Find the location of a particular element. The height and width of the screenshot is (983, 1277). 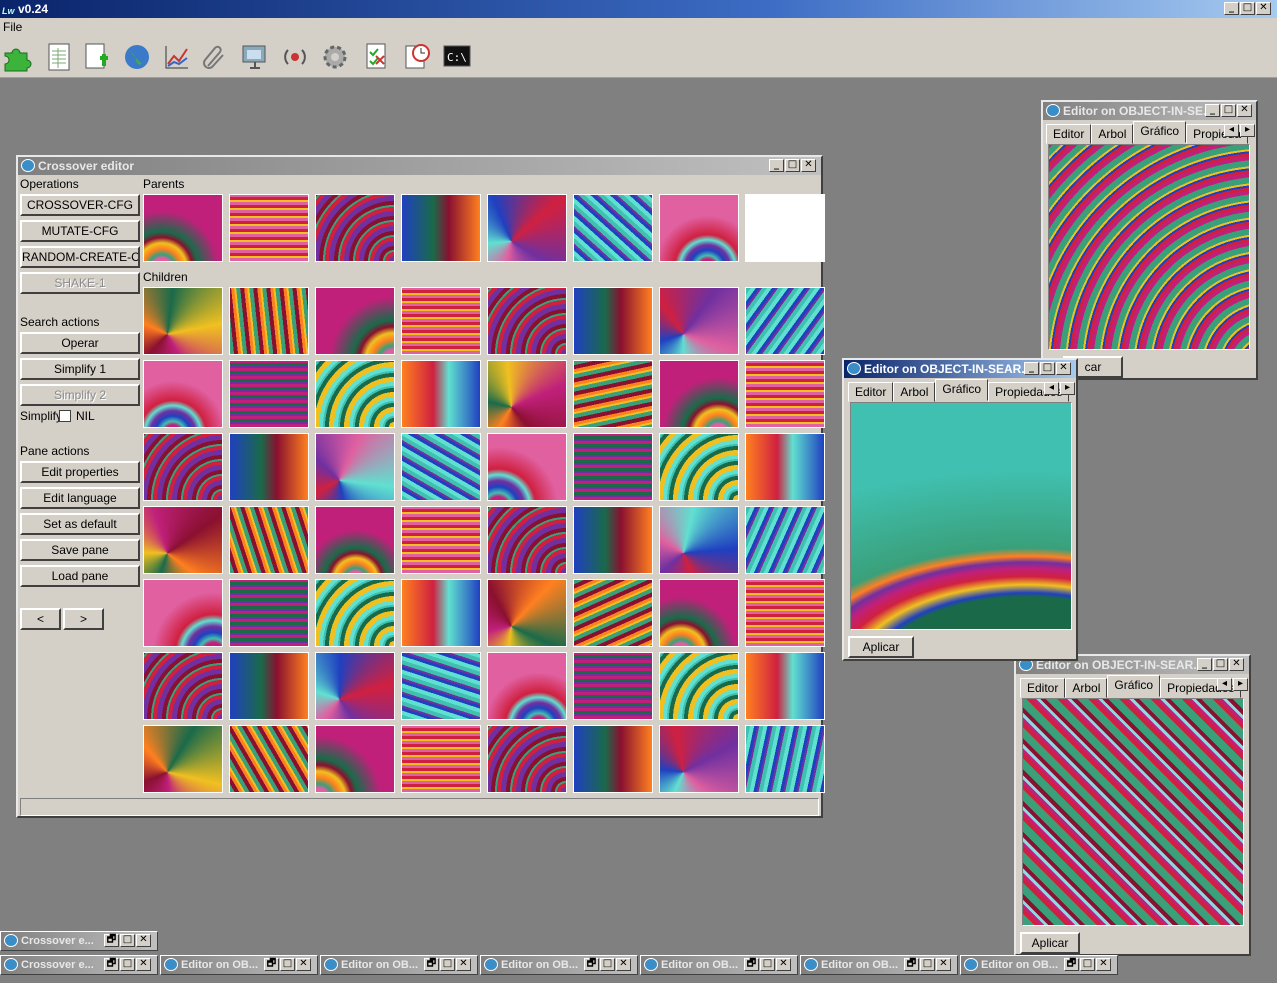

monitor-icon is located at coordinates (255, 57).